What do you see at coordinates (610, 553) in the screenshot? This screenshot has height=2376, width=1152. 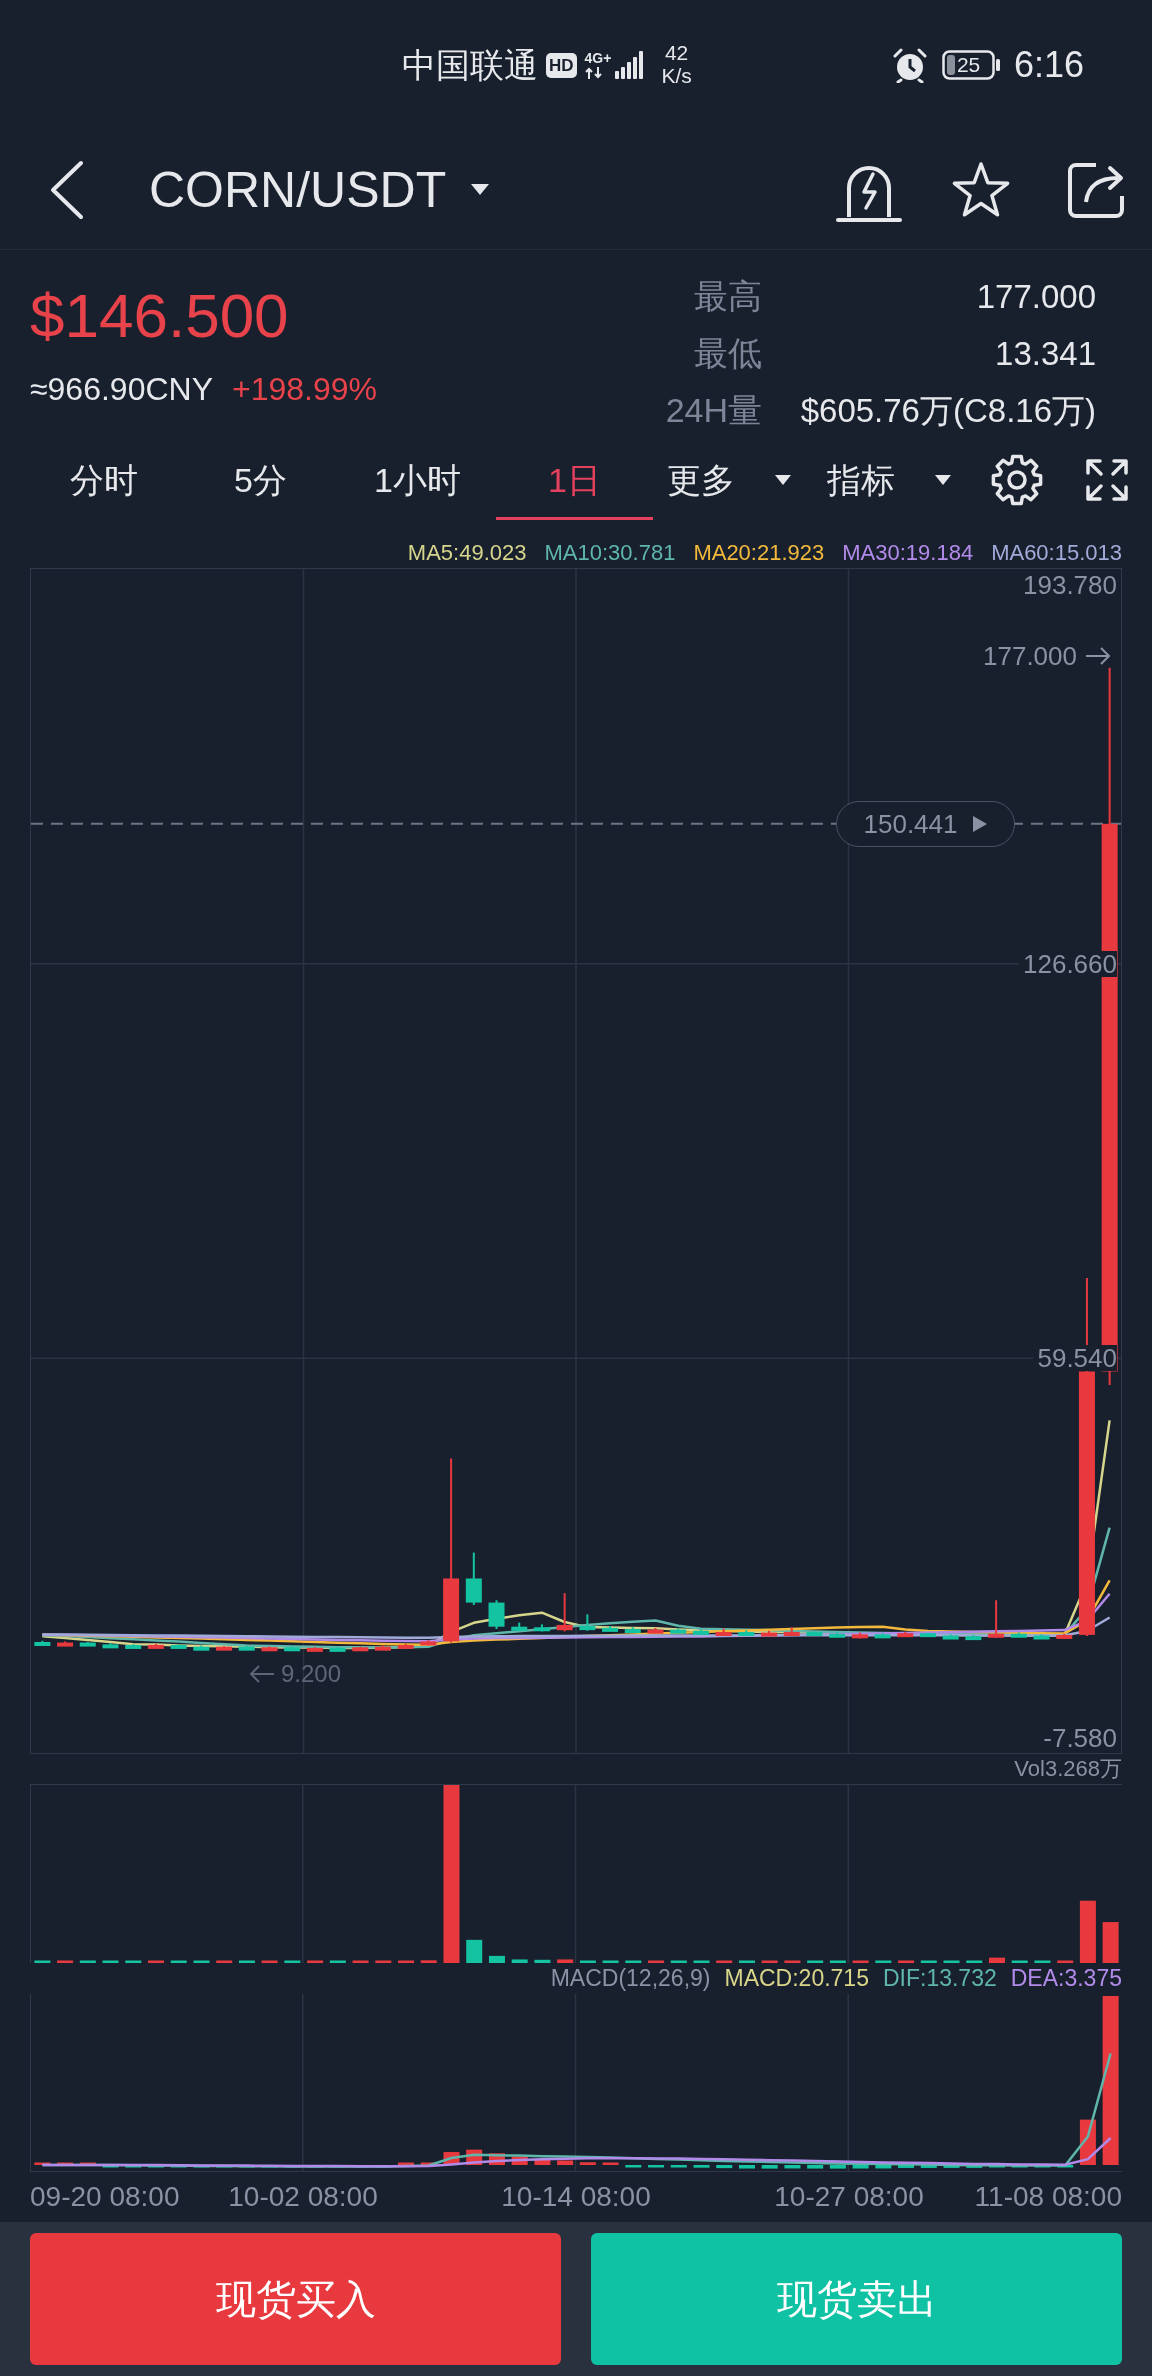 I see `ma-value-label: MA10:30.781` at bounding box center [610, 553].